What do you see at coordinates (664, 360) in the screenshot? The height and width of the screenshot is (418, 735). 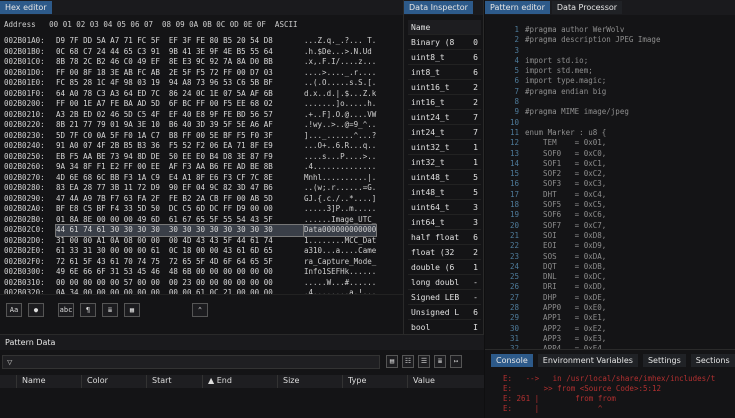 I see `tab-settings: Settings` at bounding box center [664, 360].